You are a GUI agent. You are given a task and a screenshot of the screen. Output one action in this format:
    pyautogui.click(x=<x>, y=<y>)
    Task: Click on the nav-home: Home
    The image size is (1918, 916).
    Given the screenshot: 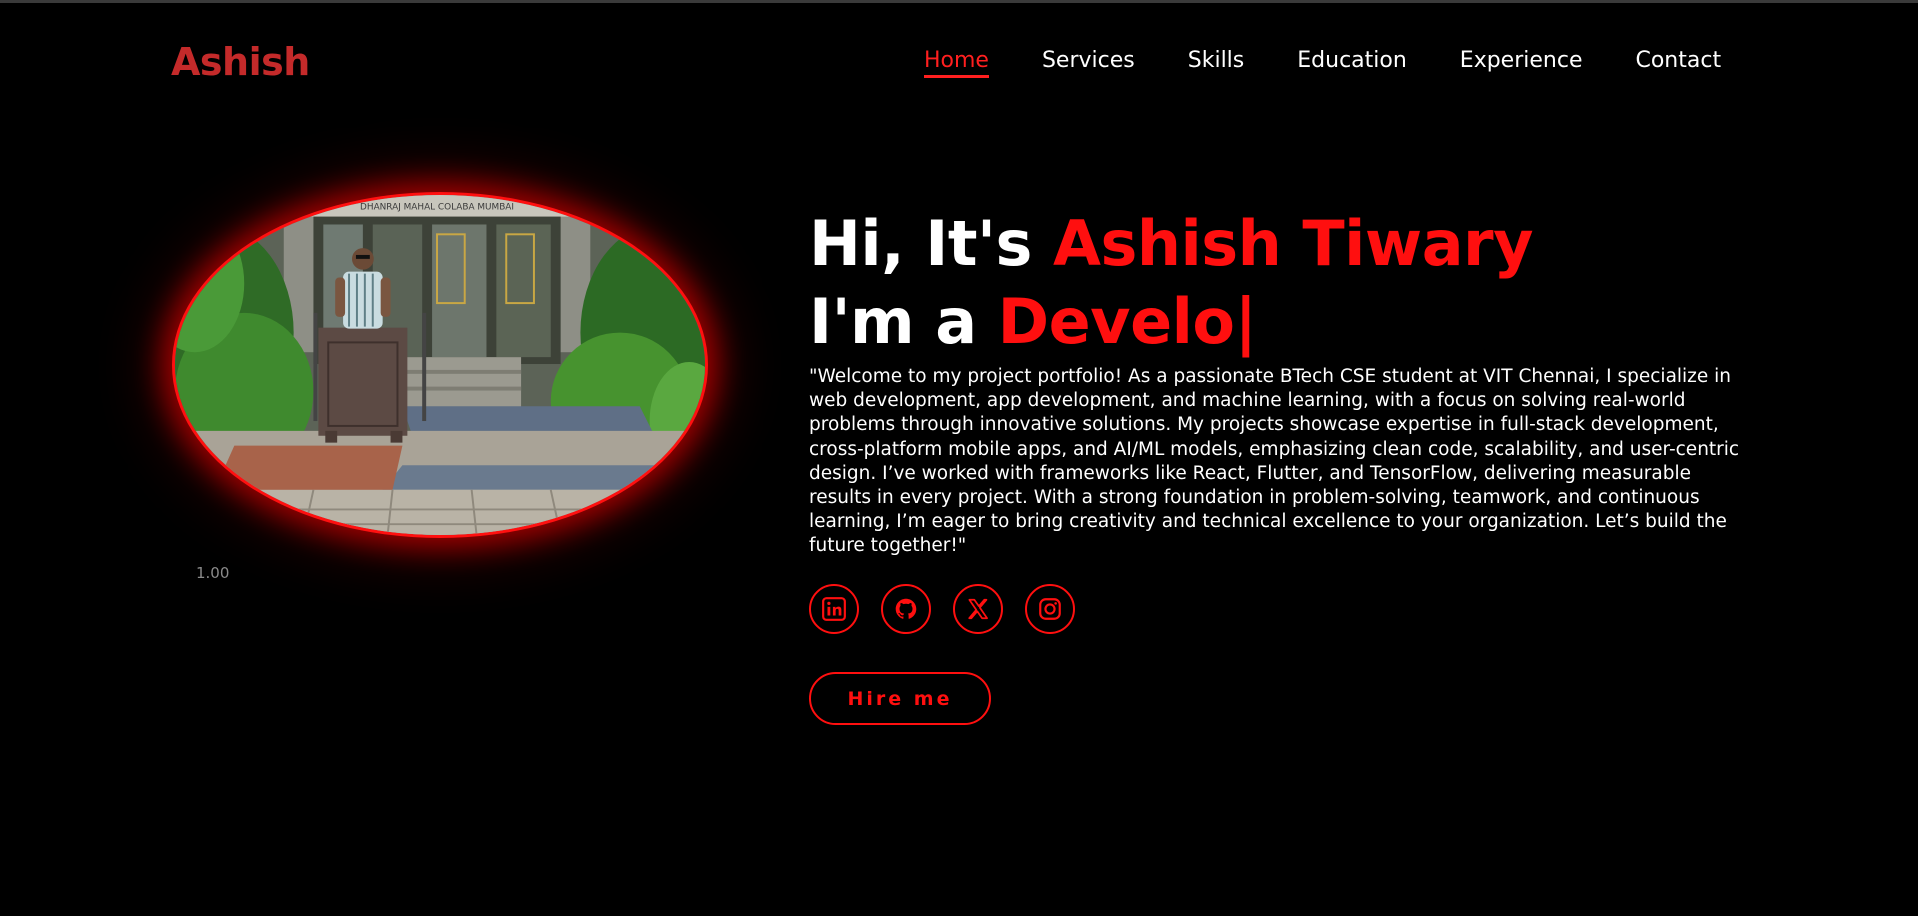 What is the action you would take?
    pyautogui.click(x=956, y=63)
    